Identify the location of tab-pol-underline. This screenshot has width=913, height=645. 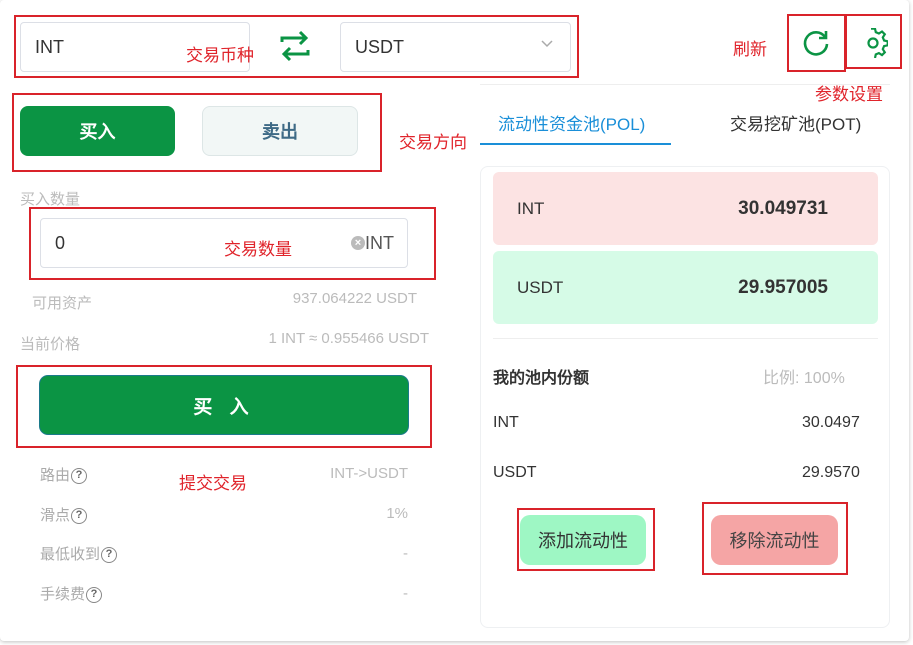
(575, 144).